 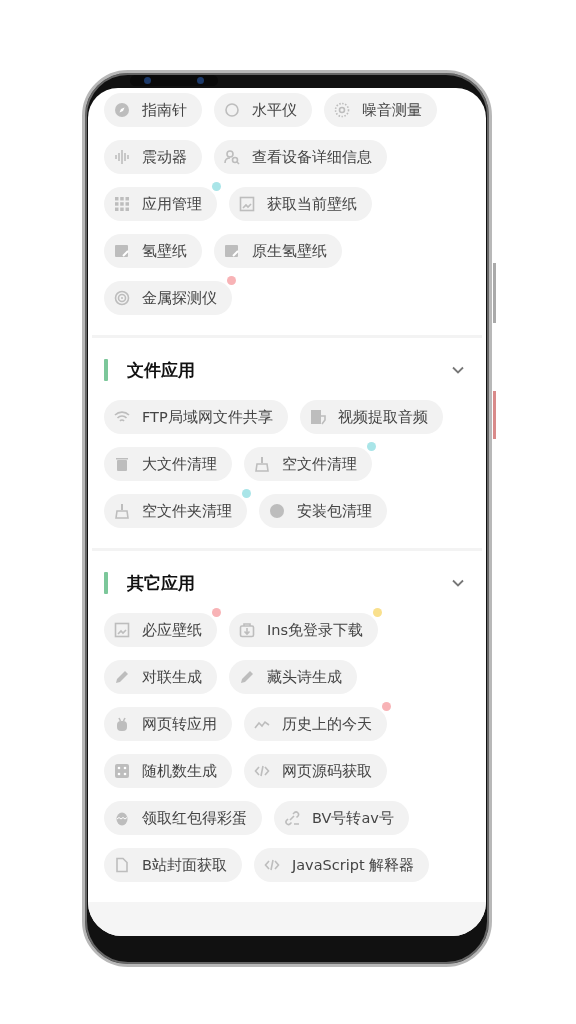 I want to click on tool-chip: 查看设备详细信息, so click(x=300, y=157).